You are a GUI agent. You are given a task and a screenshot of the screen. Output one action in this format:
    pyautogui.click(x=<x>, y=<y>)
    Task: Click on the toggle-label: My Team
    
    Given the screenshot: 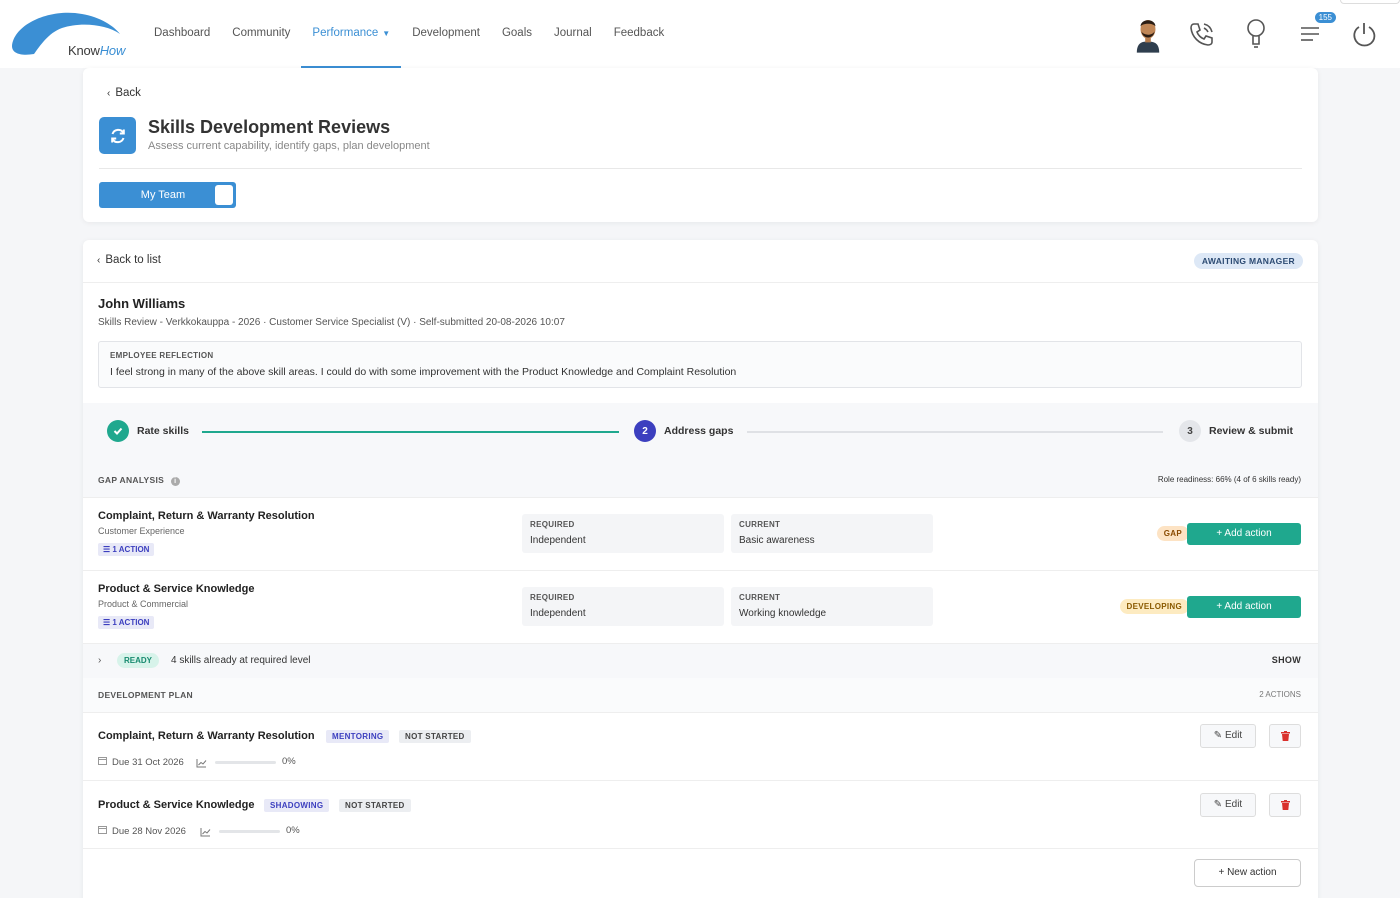 What is the action you would take?
    pyautogui.click(x=163, y=195)
    